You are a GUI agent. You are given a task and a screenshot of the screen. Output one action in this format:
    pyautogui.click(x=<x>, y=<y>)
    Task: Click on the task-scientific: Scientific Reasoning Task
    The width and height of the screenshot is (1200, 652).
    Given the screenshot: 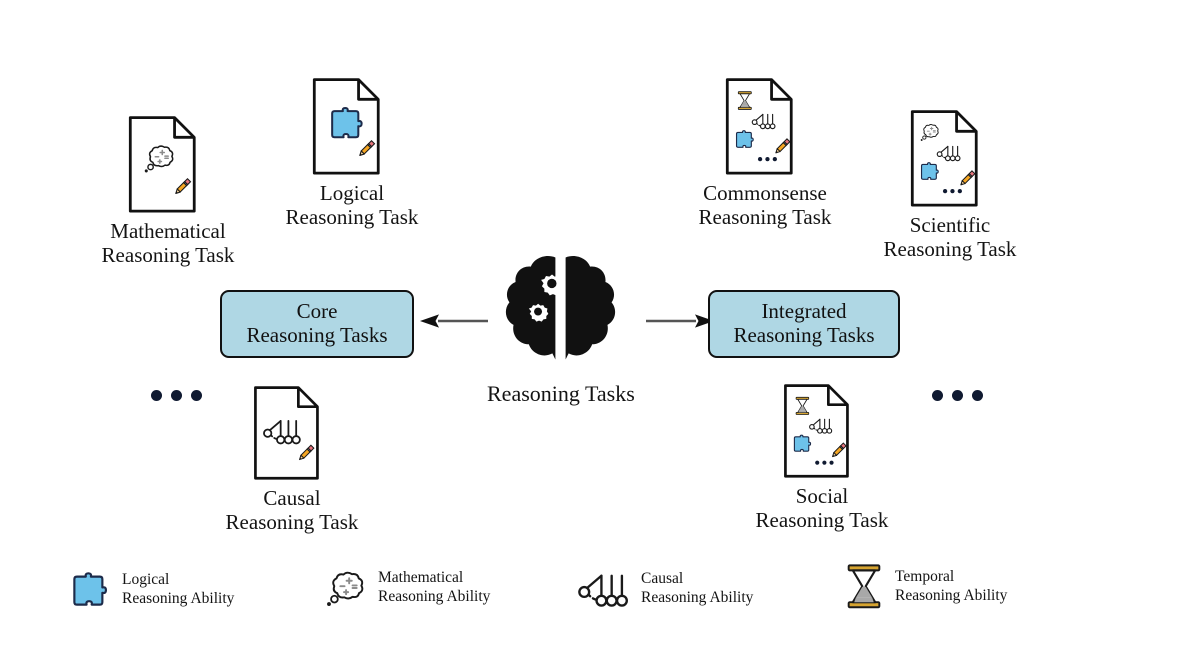 What is the action you would take?
    pyautogui.click(x=950, y=185)
    